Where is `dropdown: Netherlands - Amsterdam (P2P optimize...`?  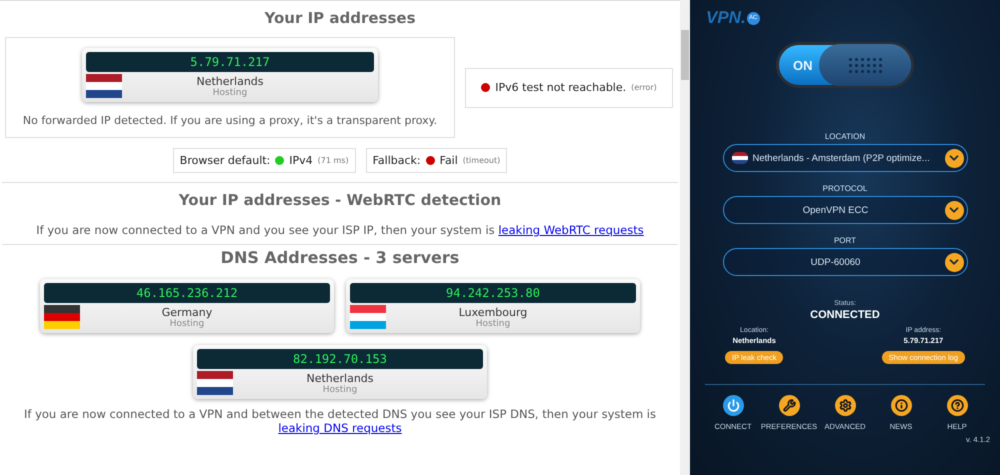 dropdown: Netherlands - Amsterdam (P2P optimize... is located at coordinates (845, 158).